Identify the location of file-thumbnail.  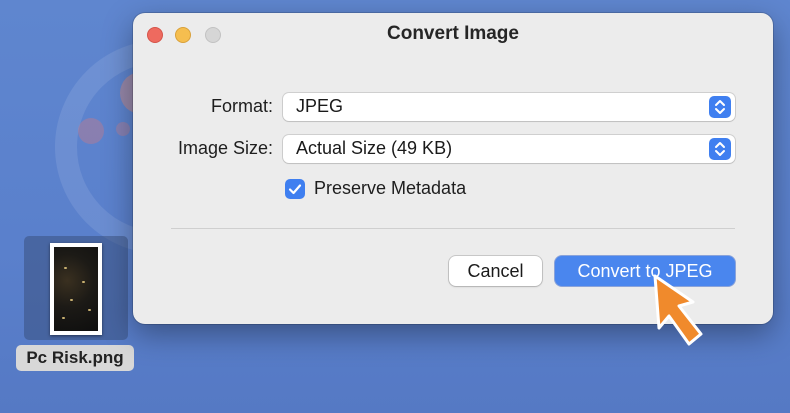
(76, 289).